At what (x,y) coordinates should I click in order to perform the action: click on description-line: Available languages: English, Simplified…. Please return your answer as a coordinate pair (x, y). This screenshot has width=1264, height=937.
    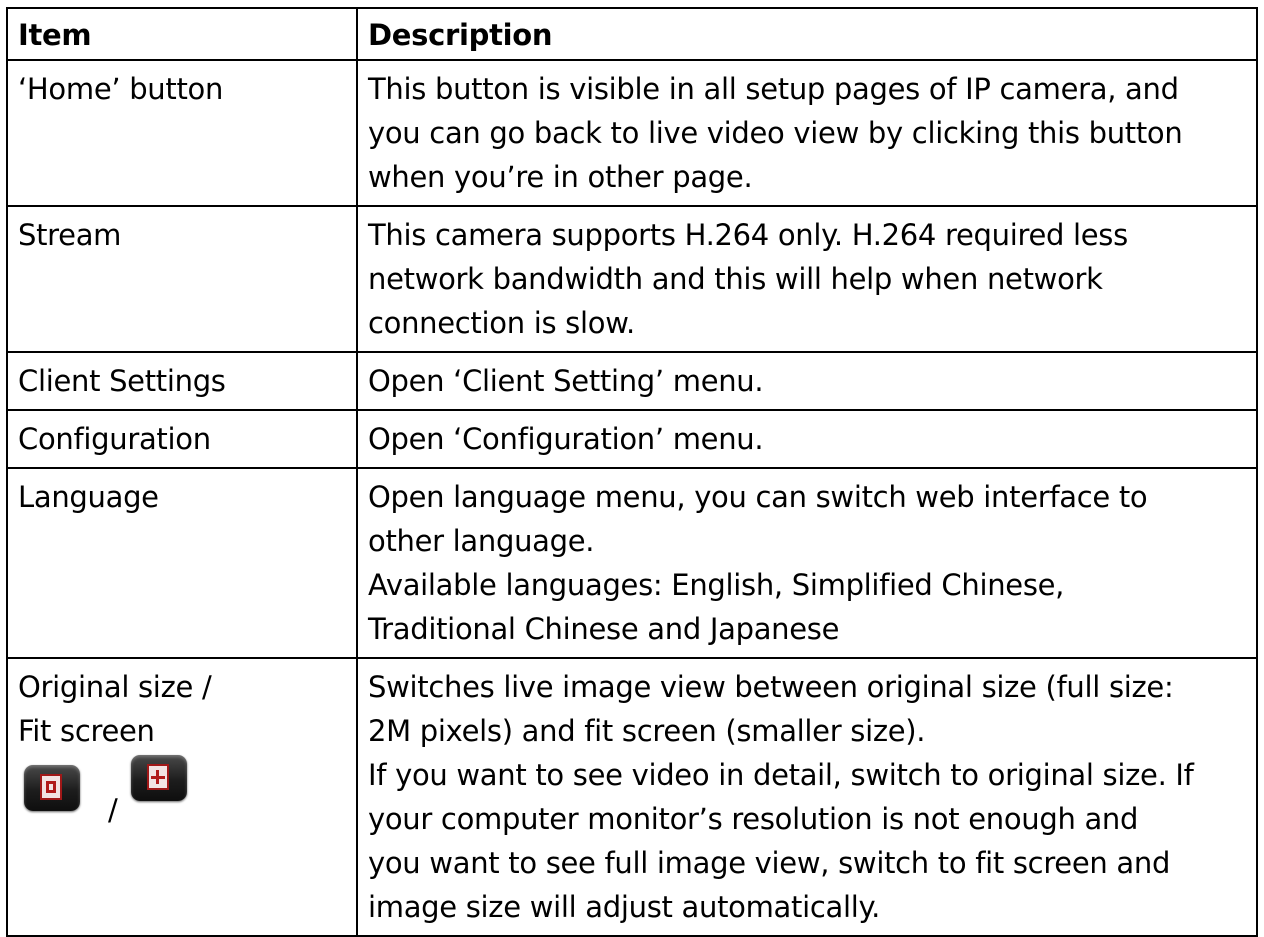
    Looking at the image, I should click on (716, 585).